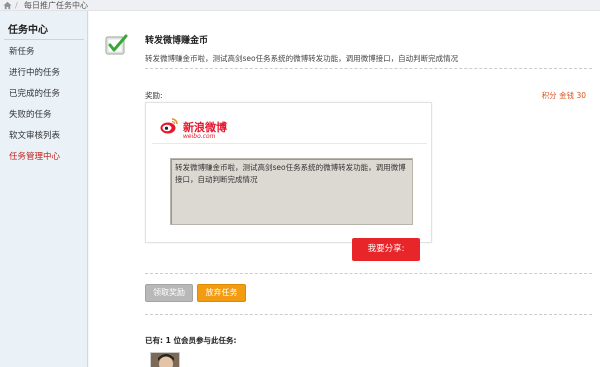 The height and width of the screenshot is (367, 600). Describe the element at coordinates (30, 115) in the screenshot. I see `sidebar-item-failed: 失败的任务` at that location.